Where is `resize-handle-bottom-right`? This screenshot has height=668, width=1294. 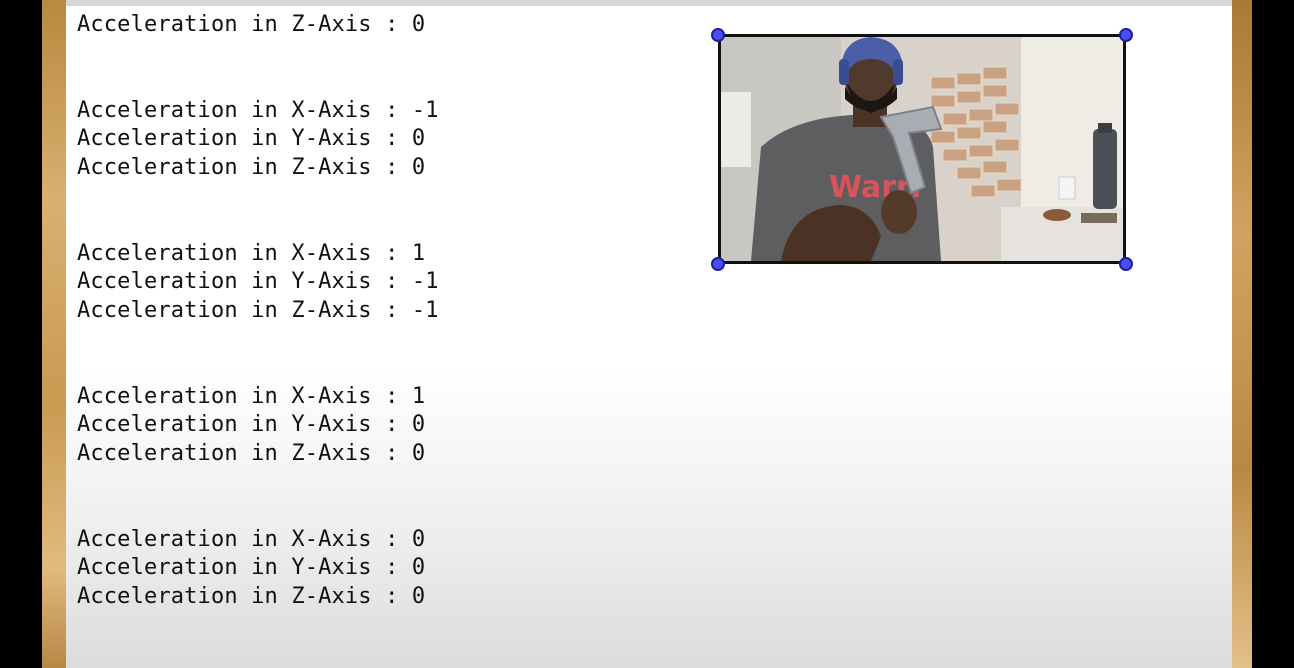
resize-handle-bottom-right is located at coordinates (1126, 264).